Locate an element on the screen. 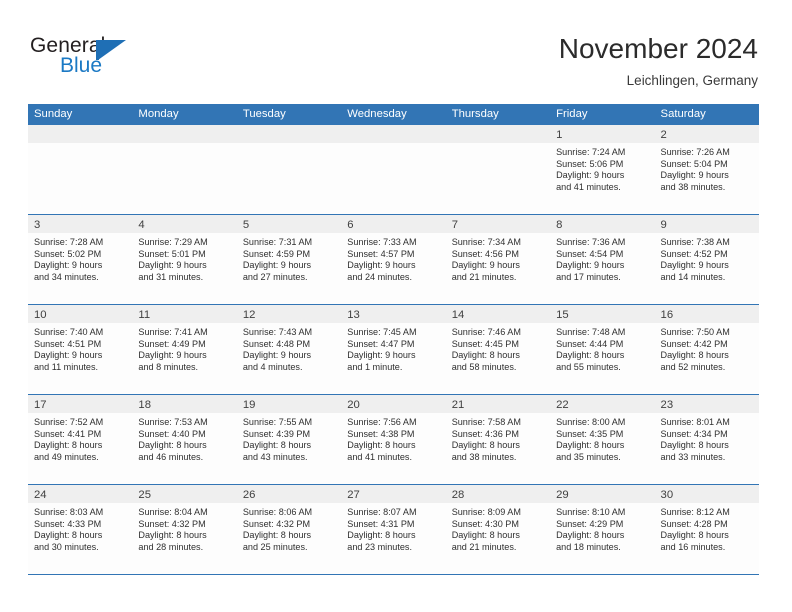 Image resolution: width=792 pixels, height=612 pixels. sunrise-text: Sunrise: 7:48 AM is located at coordinates (591, 332).